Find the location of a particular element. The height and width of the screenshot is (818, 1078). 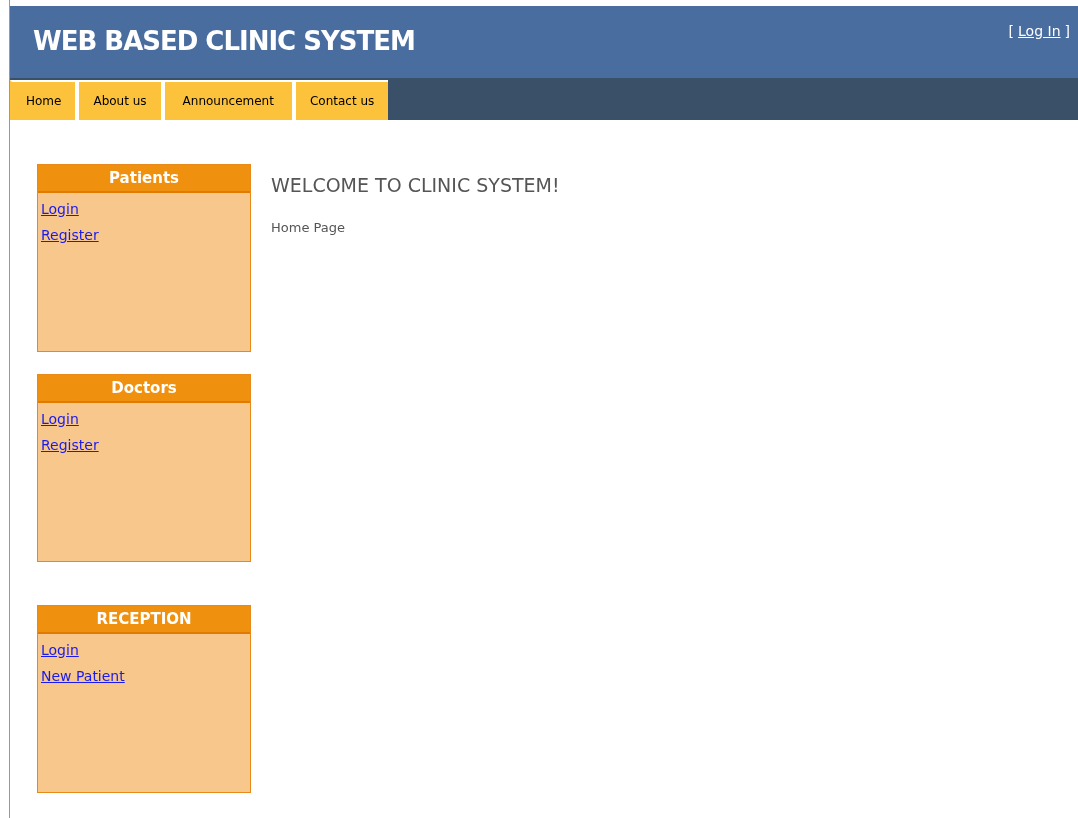

sign-in-link: Log In is located at coordinates (1039, 31).